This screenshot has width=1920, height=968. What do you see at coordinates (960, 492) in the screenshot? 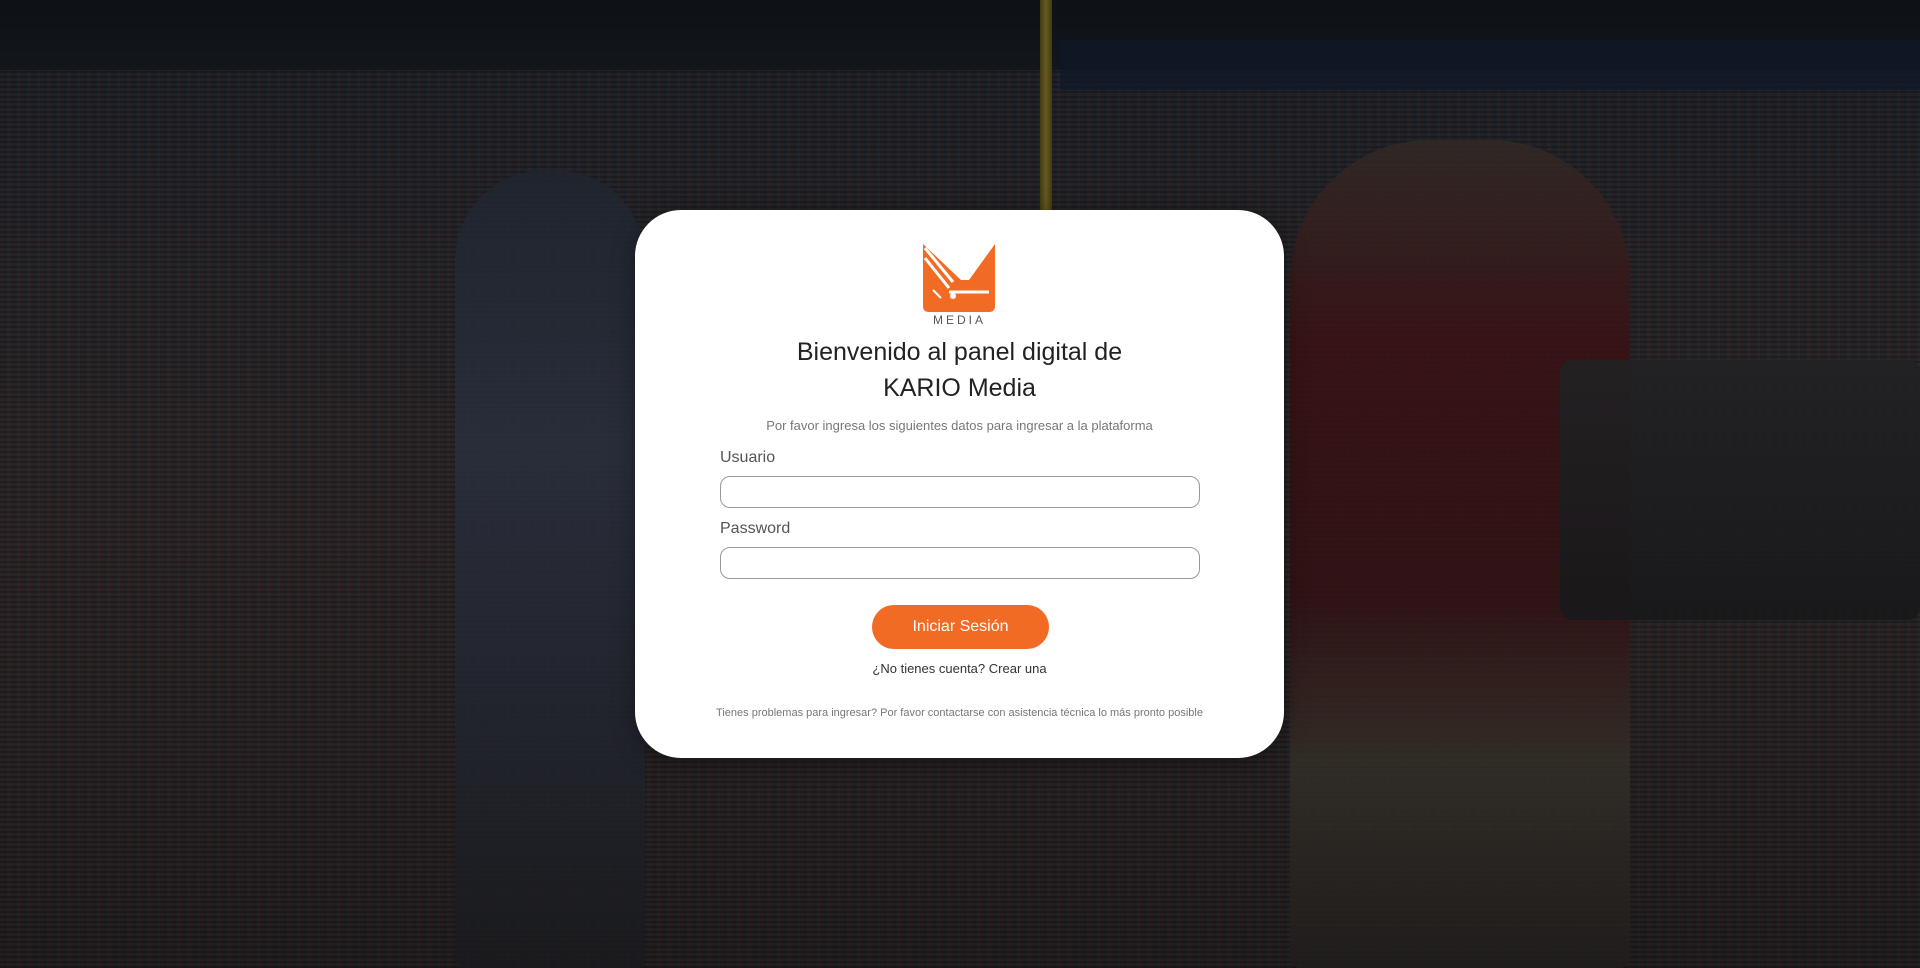
I see `username-input` at bounding box center [960, 492].